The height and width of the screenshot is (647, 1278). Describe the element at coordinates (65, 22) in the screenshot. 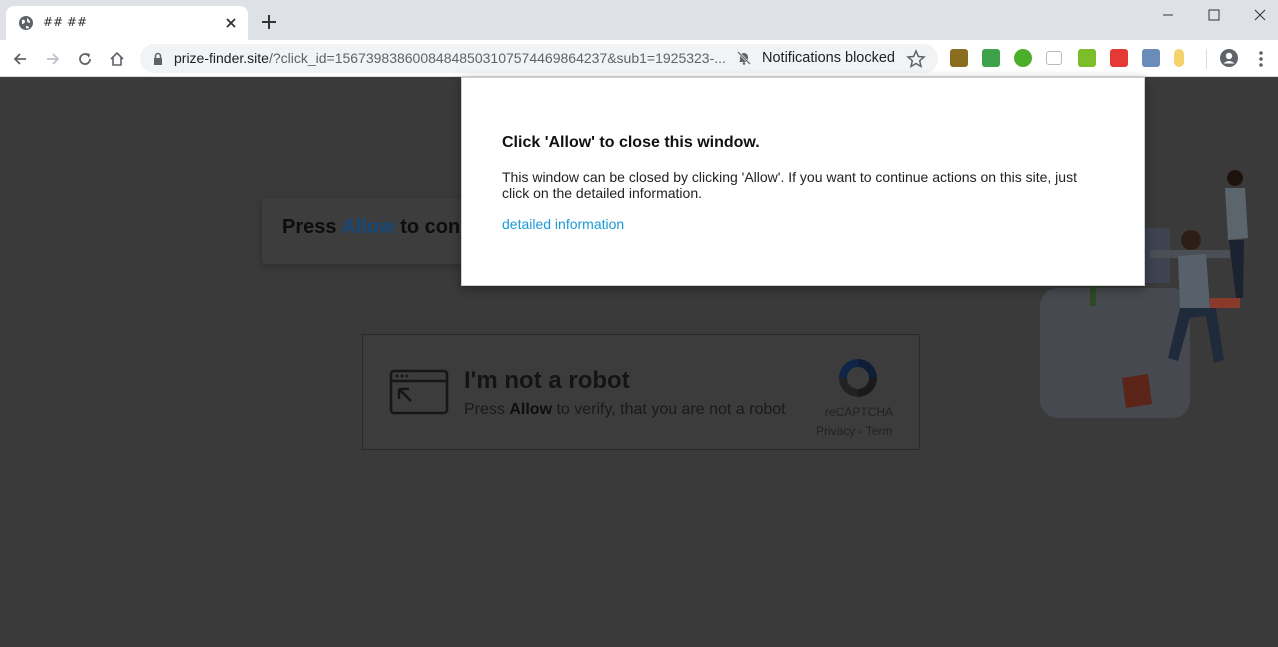

I see `tab-title: ## ##` at that location.